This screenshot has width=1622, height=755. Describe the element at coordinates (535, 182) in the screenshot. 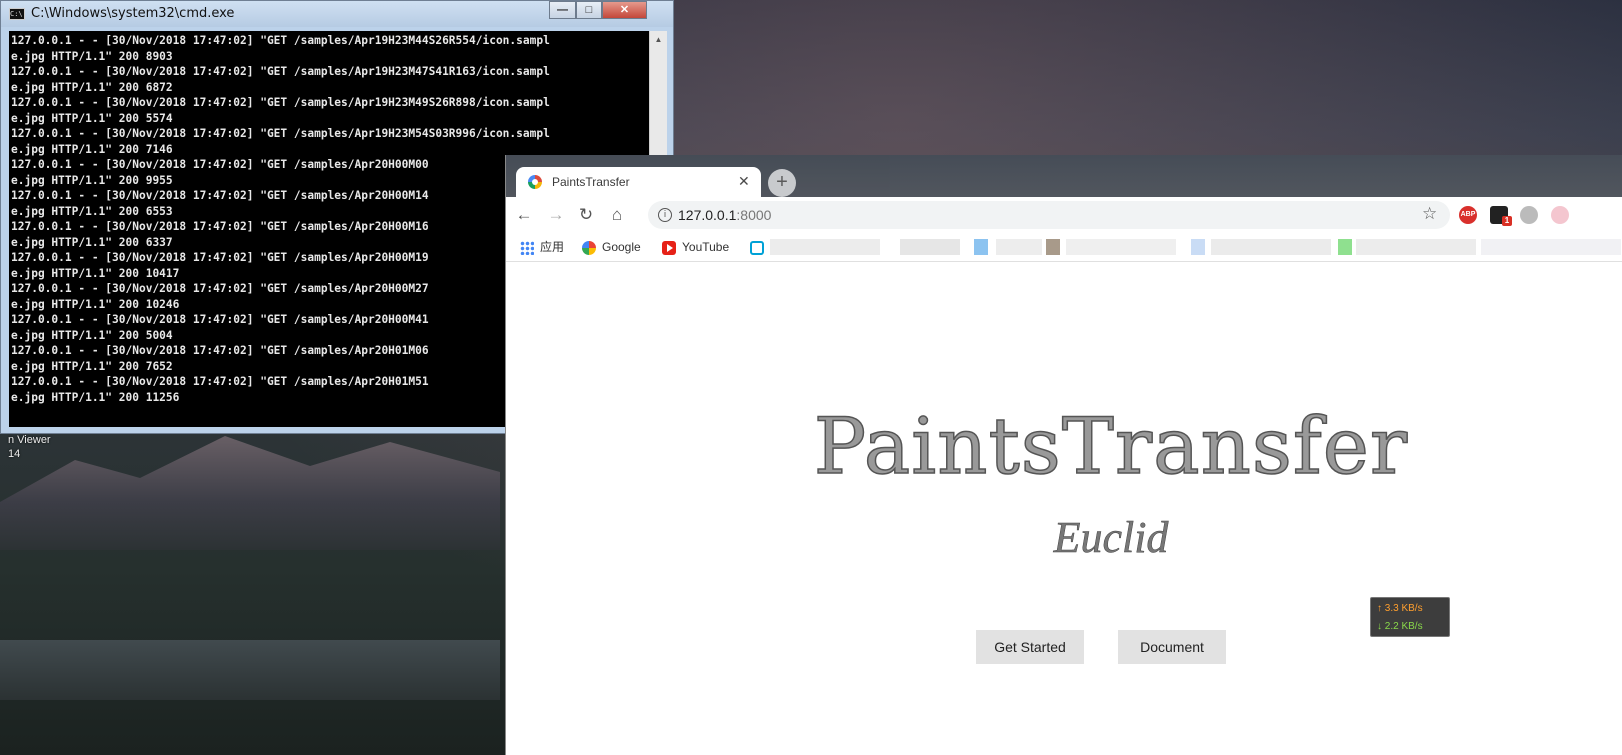

I see `tab-favicon-icon` at that location.